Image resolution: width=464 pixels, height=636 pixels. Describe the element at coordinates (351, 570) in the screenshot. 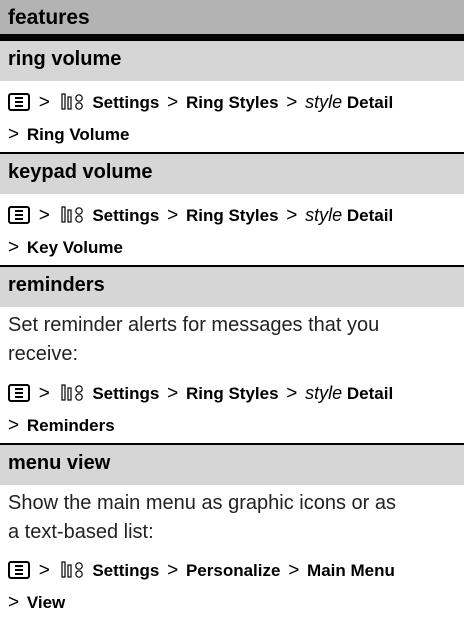

I see `menu-item-main-menu: Main Menu` at that location.